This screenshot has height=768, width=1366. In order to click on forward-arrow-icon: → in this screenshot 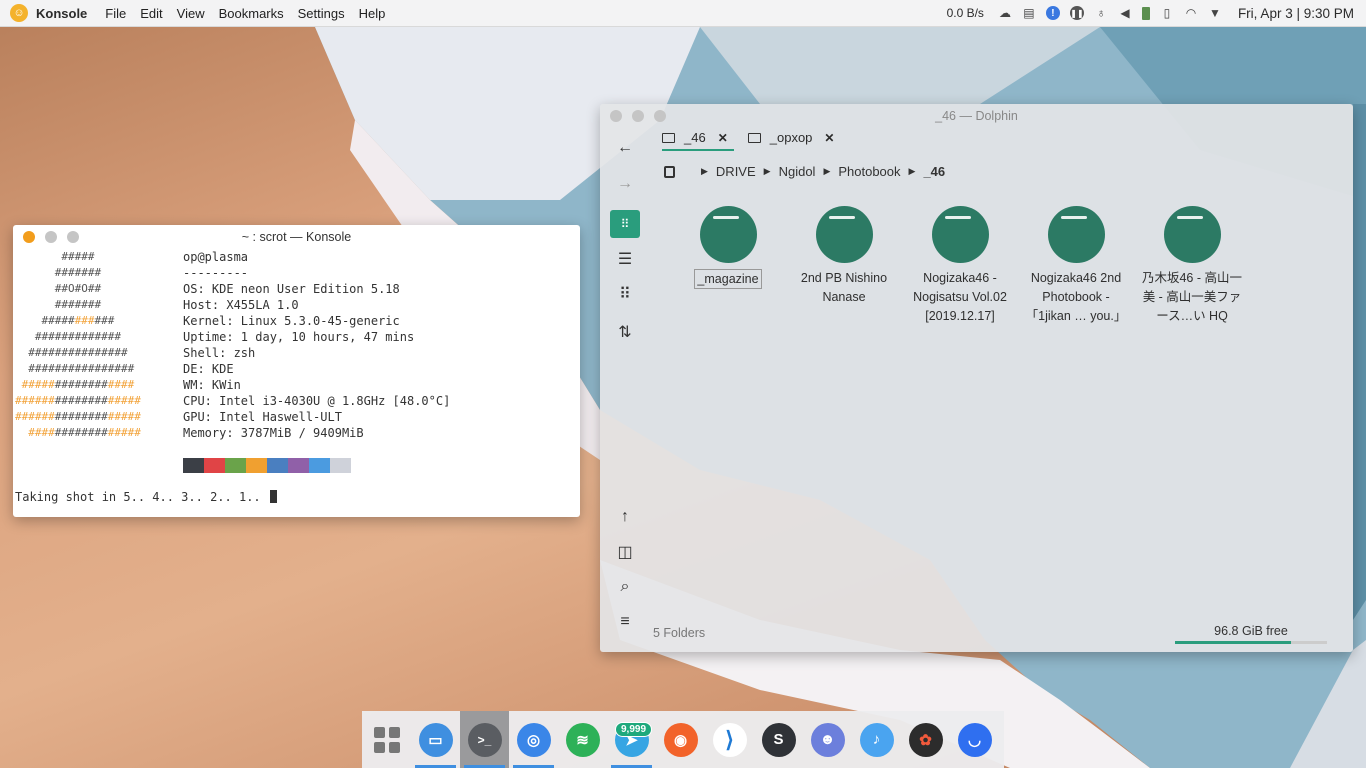, I will do `click(625, 184)`.